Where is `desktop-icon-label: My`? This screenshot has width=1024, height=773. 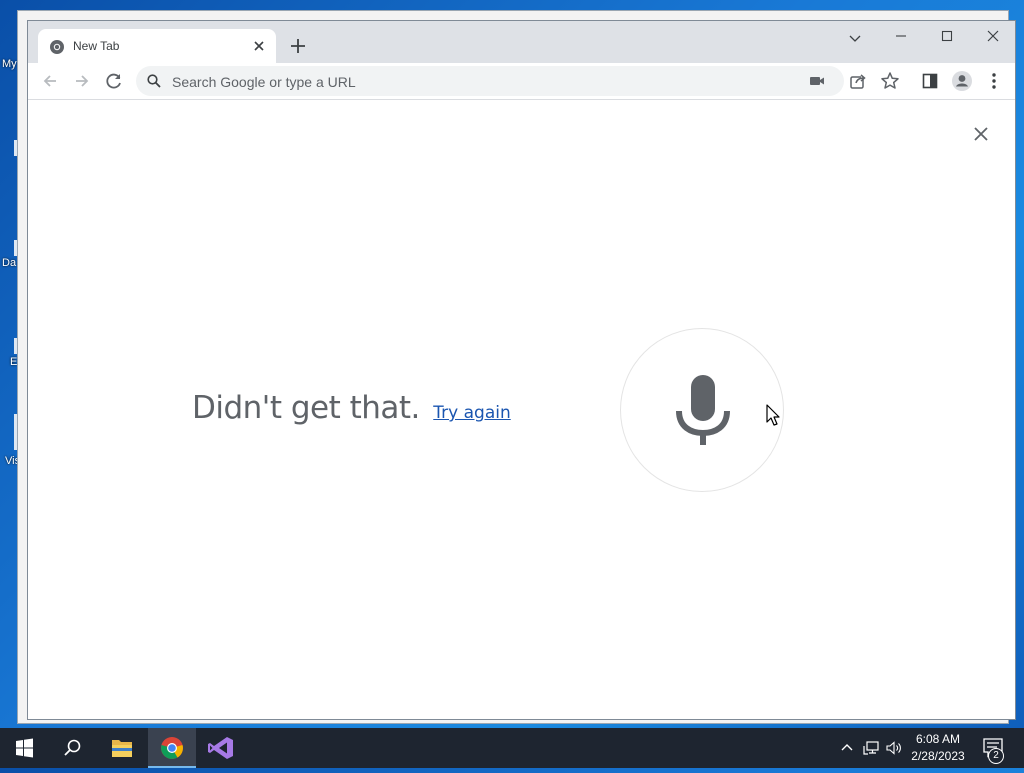 desktop-icon-label: My is located at coordinates (9, 64).